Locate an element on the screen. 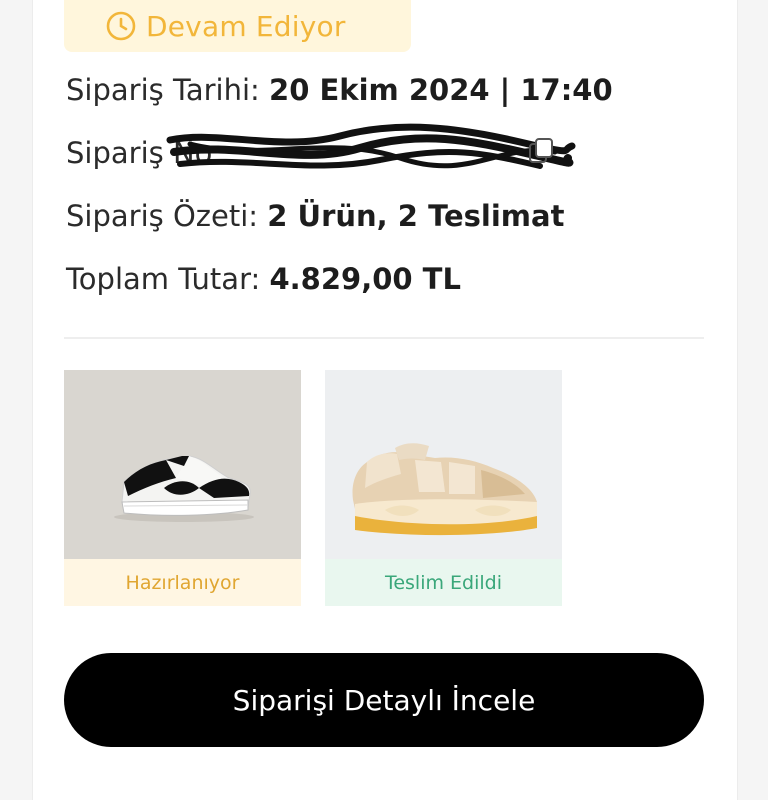 This screenshot has height=800, width=768. sneaker-beige-icon is located at coordinates (444, 489).